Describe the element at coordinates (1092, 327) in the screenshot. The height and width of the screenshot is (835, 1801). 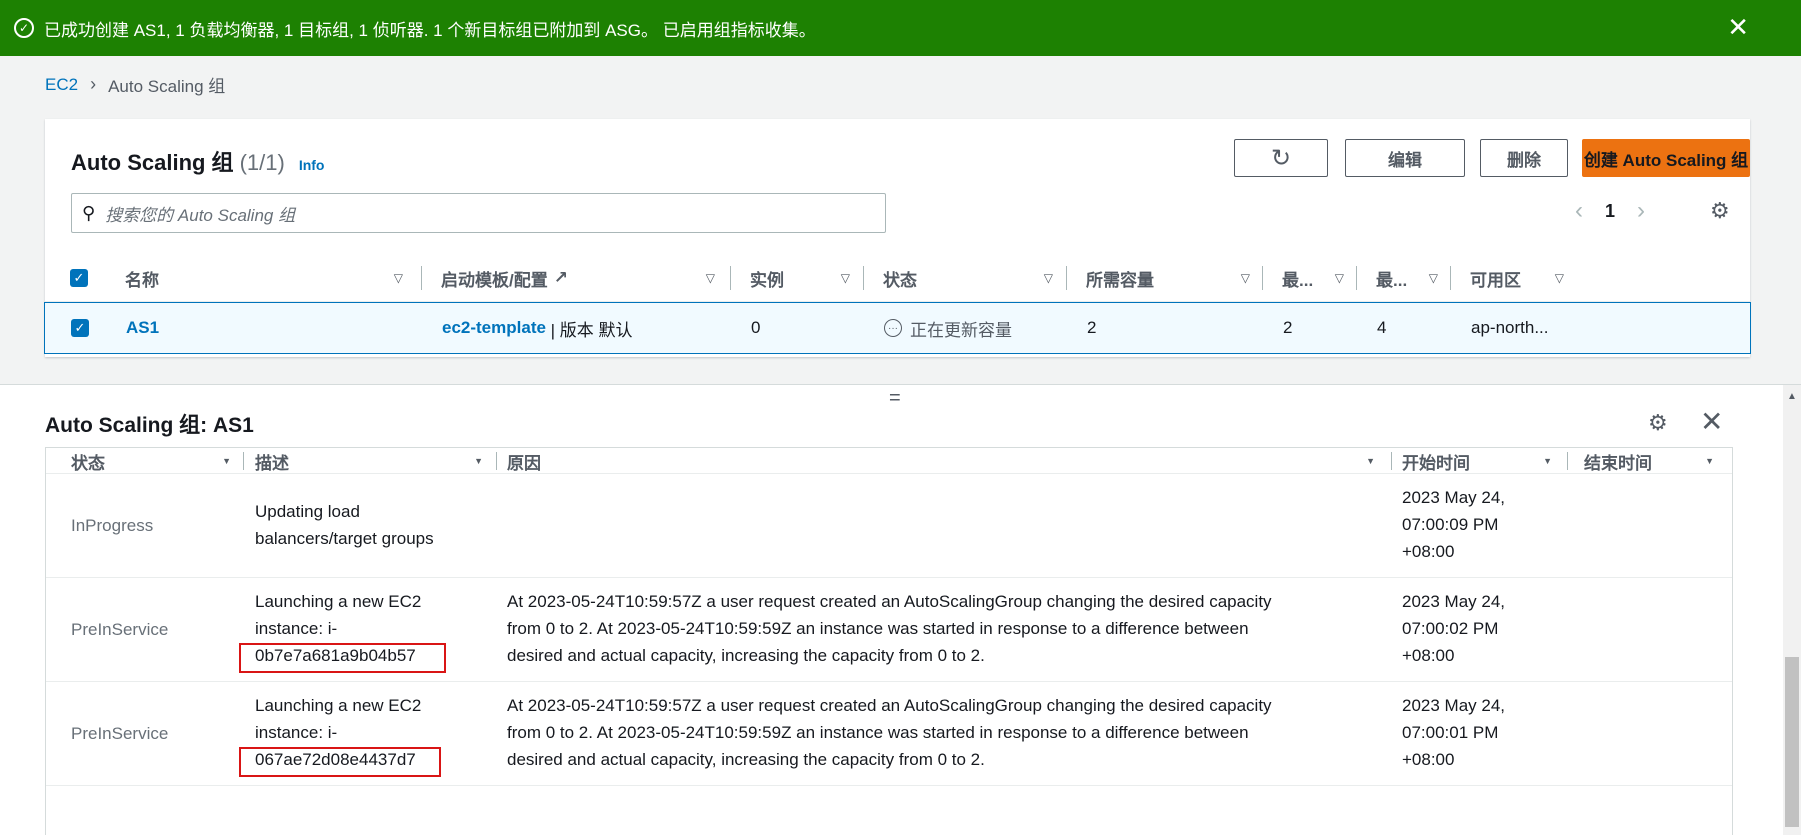
I see `desired-value: 2` at that location.